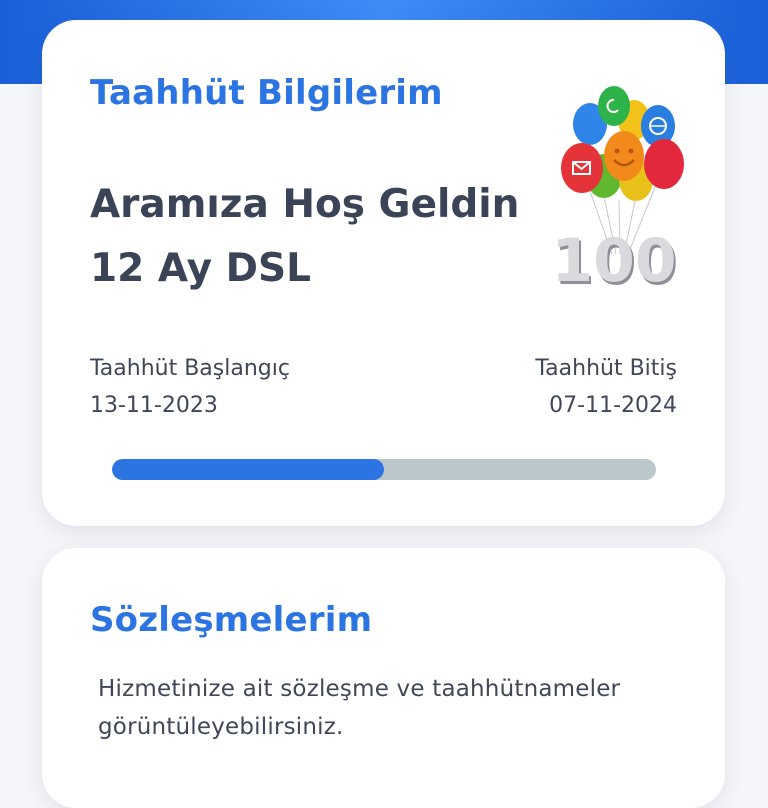  I want to click on commitment-progress-bar, so click(384, 469).